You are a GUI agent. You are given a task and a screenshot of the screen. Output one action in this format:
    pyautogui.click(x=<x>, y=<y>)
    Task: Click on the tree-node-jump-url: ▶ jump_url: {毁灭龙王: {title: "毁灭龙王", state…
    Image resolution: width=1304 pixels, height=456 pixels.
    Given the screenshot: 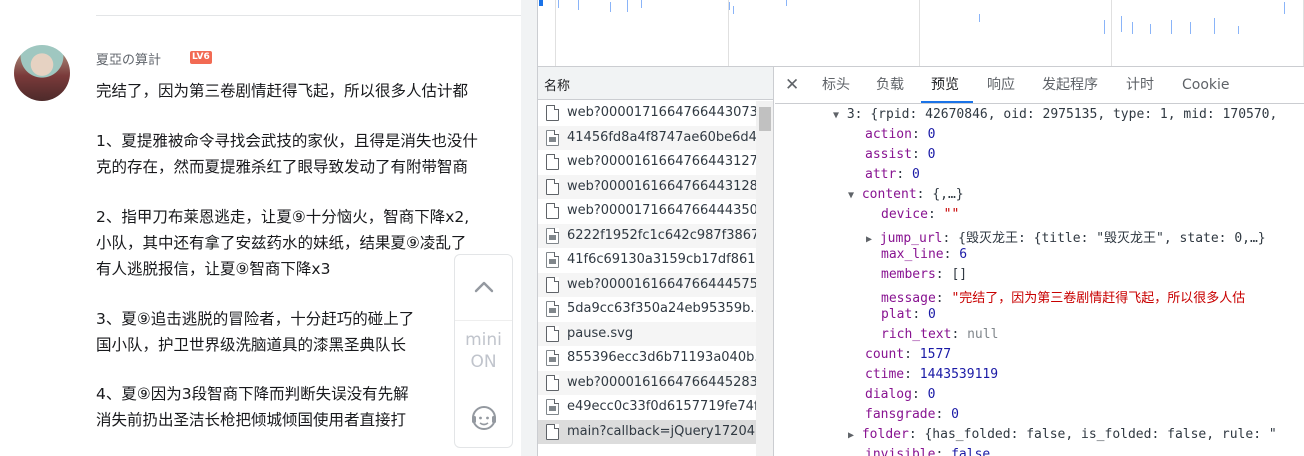 What is the action you would take?
    pyautogui.click(x=1066, y=236)
    